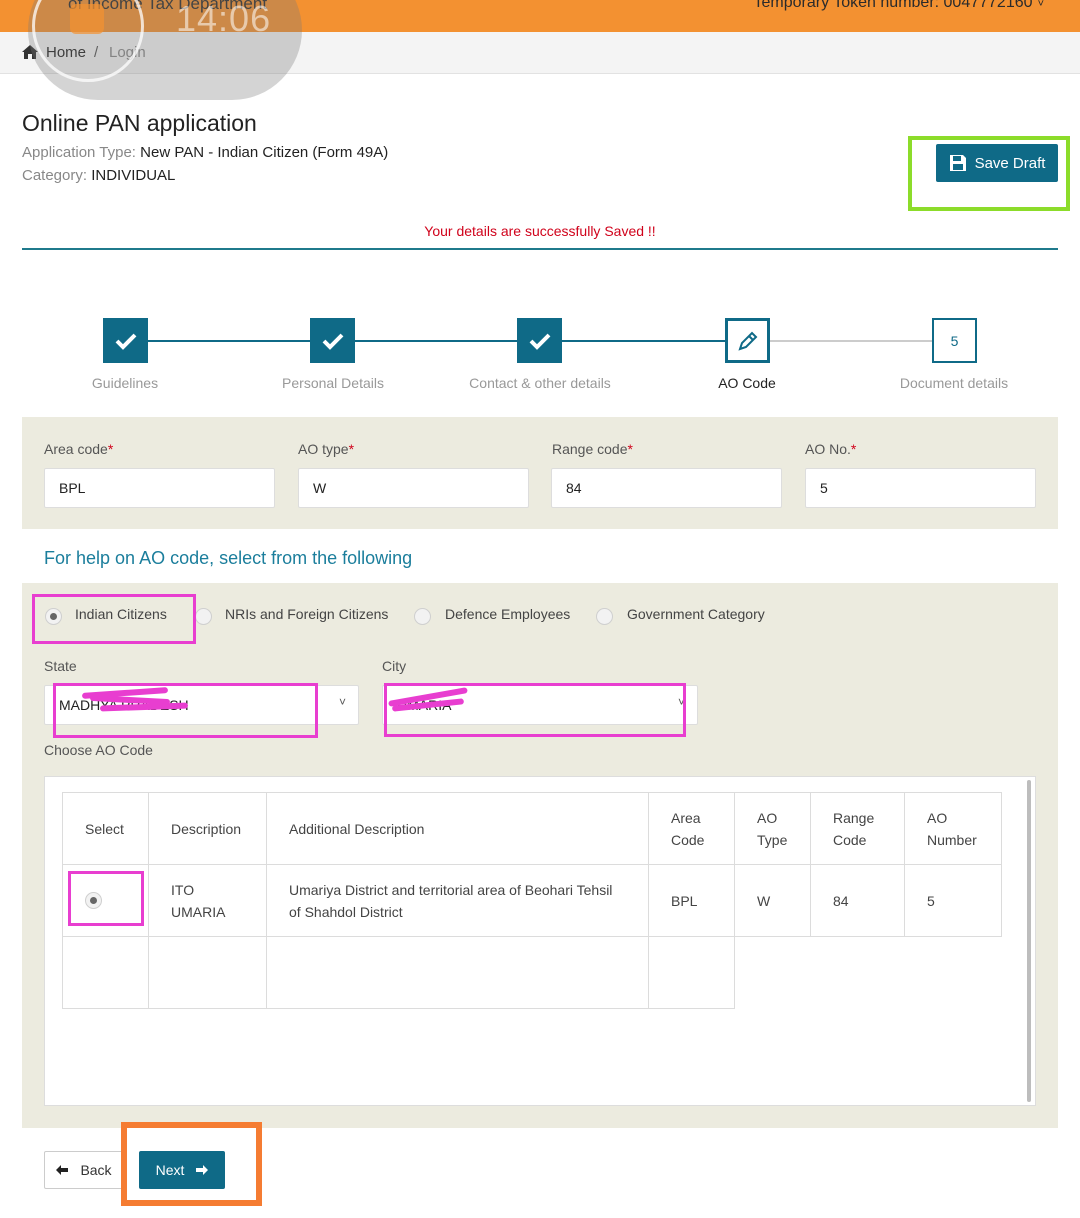 This screenshot has height=1218, width=1080. Describe the element at coordinates (333, 383) in the screenshot. I see `step-label-personal-details: Personal Details` at that location.